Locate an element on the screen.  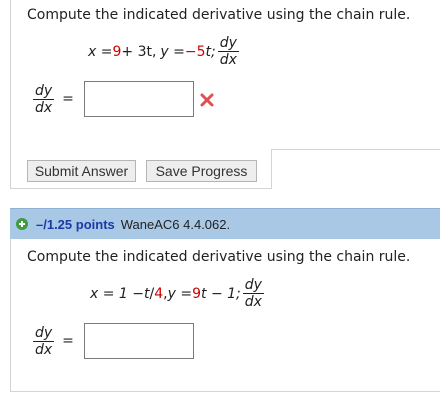
answer-label-denominator-2: dx is located at coordinates (44, 349).